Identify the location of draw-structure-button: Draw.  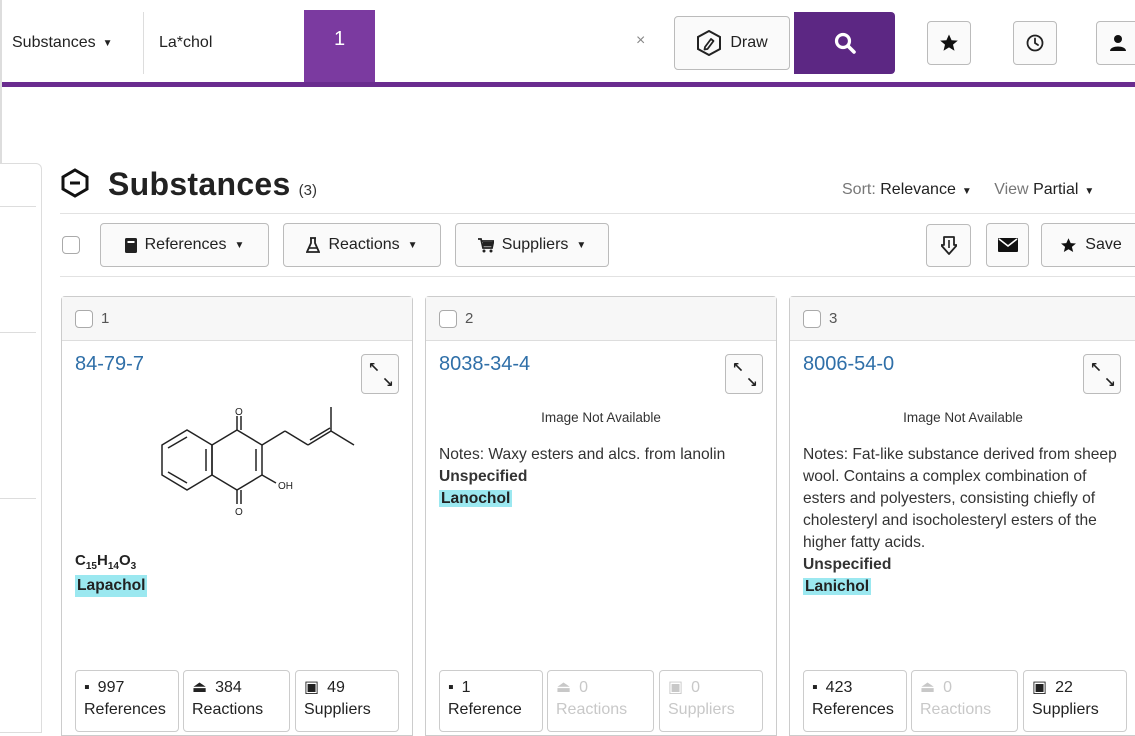
(732, 43).